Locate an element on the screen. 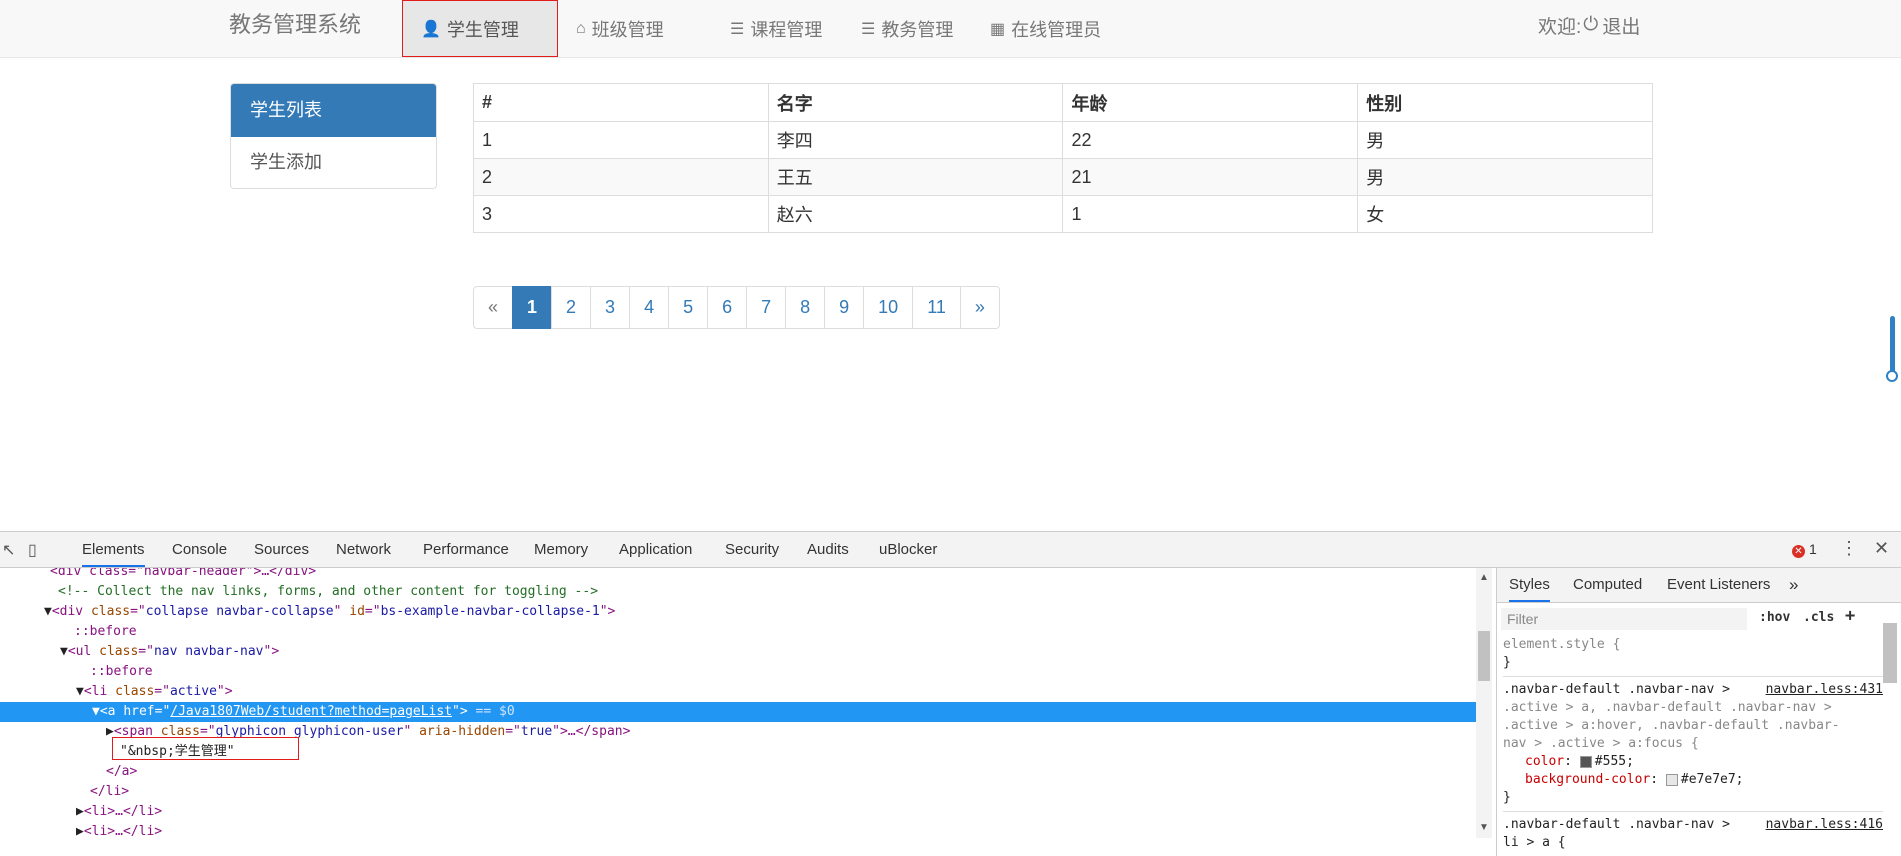 Image resolution: width=1901 pixels, height=856 pixels. dom-attr-value: nav navbar-nav is located at coordinates (208, 651).